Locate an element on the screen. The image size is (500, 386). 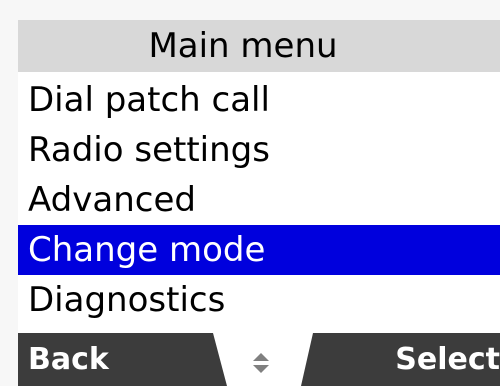
menu-title: Main menu is located at coordinates (243, 46).